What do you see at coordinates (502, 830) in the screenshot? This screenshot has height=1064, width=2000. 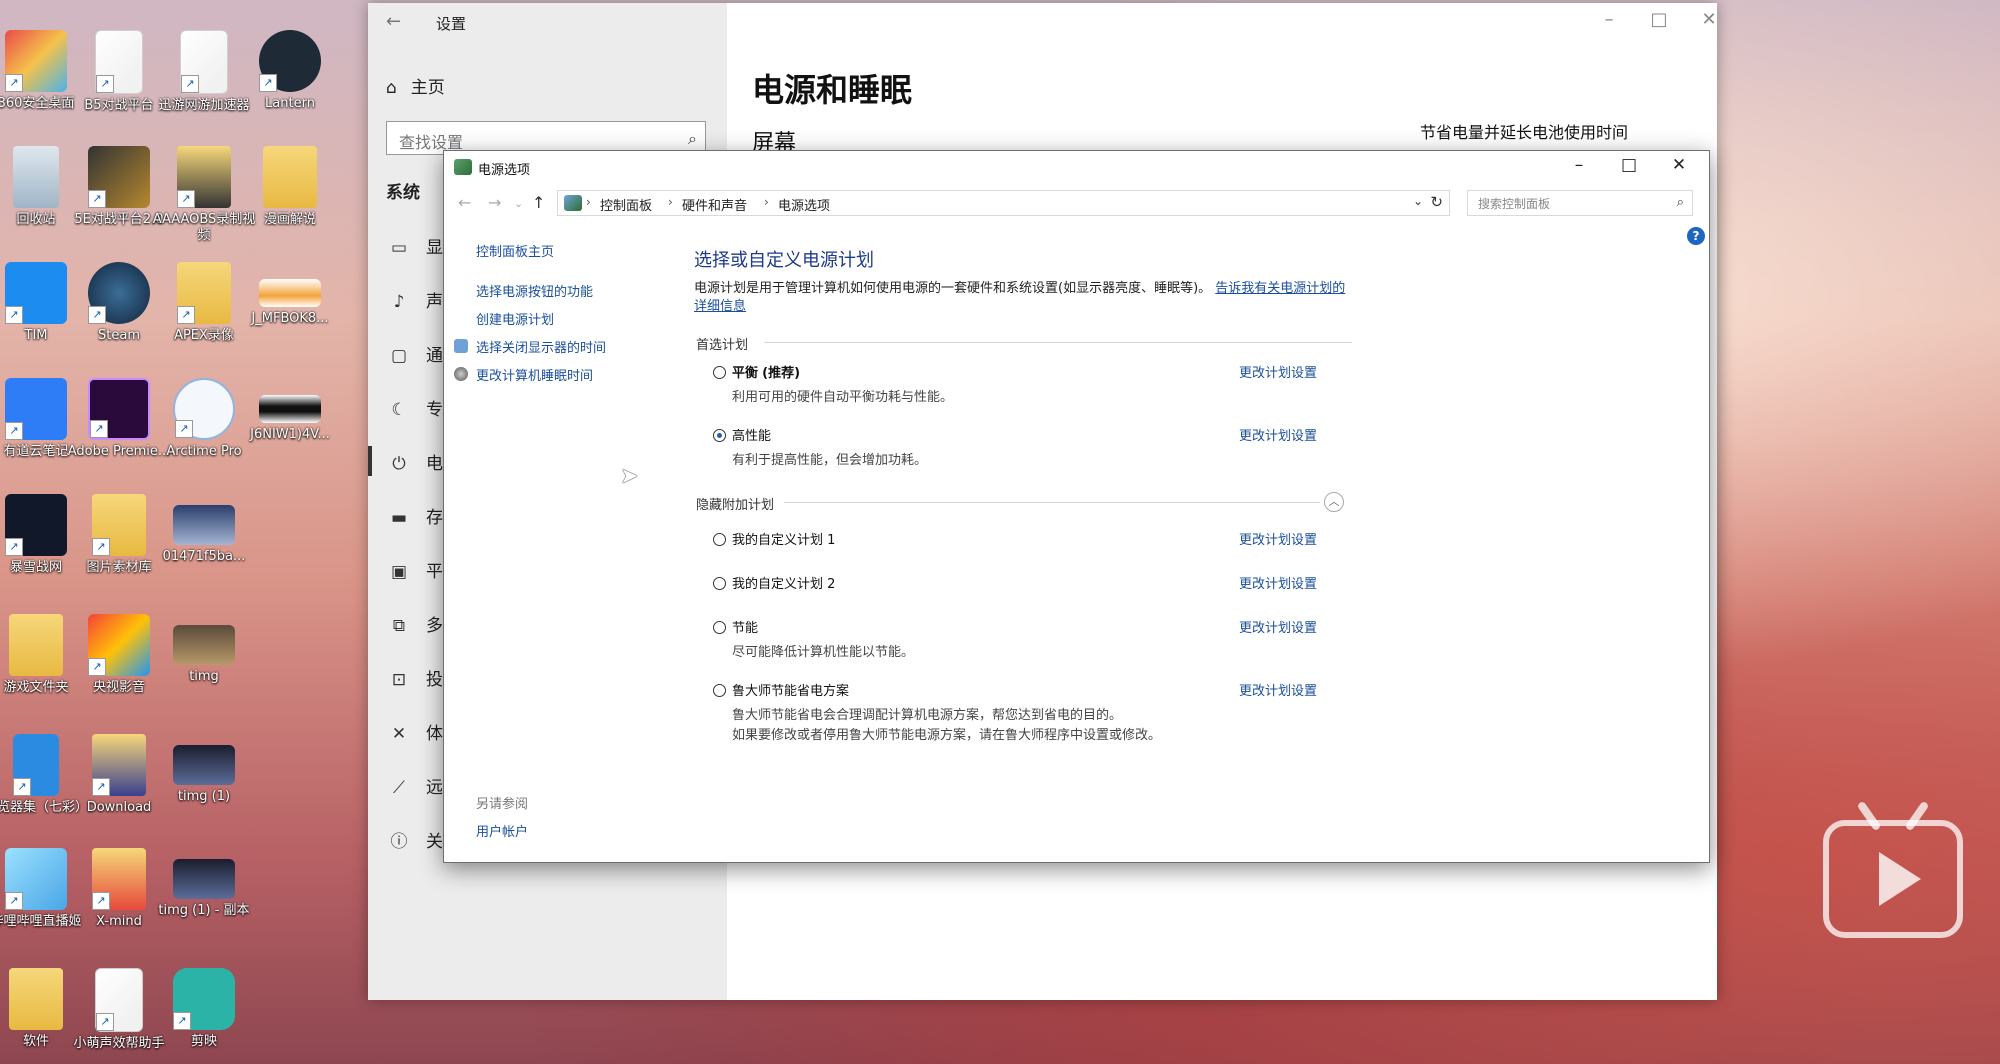 I see `link-user-accounts: 用户帐户` at bounding box center [502, 830].